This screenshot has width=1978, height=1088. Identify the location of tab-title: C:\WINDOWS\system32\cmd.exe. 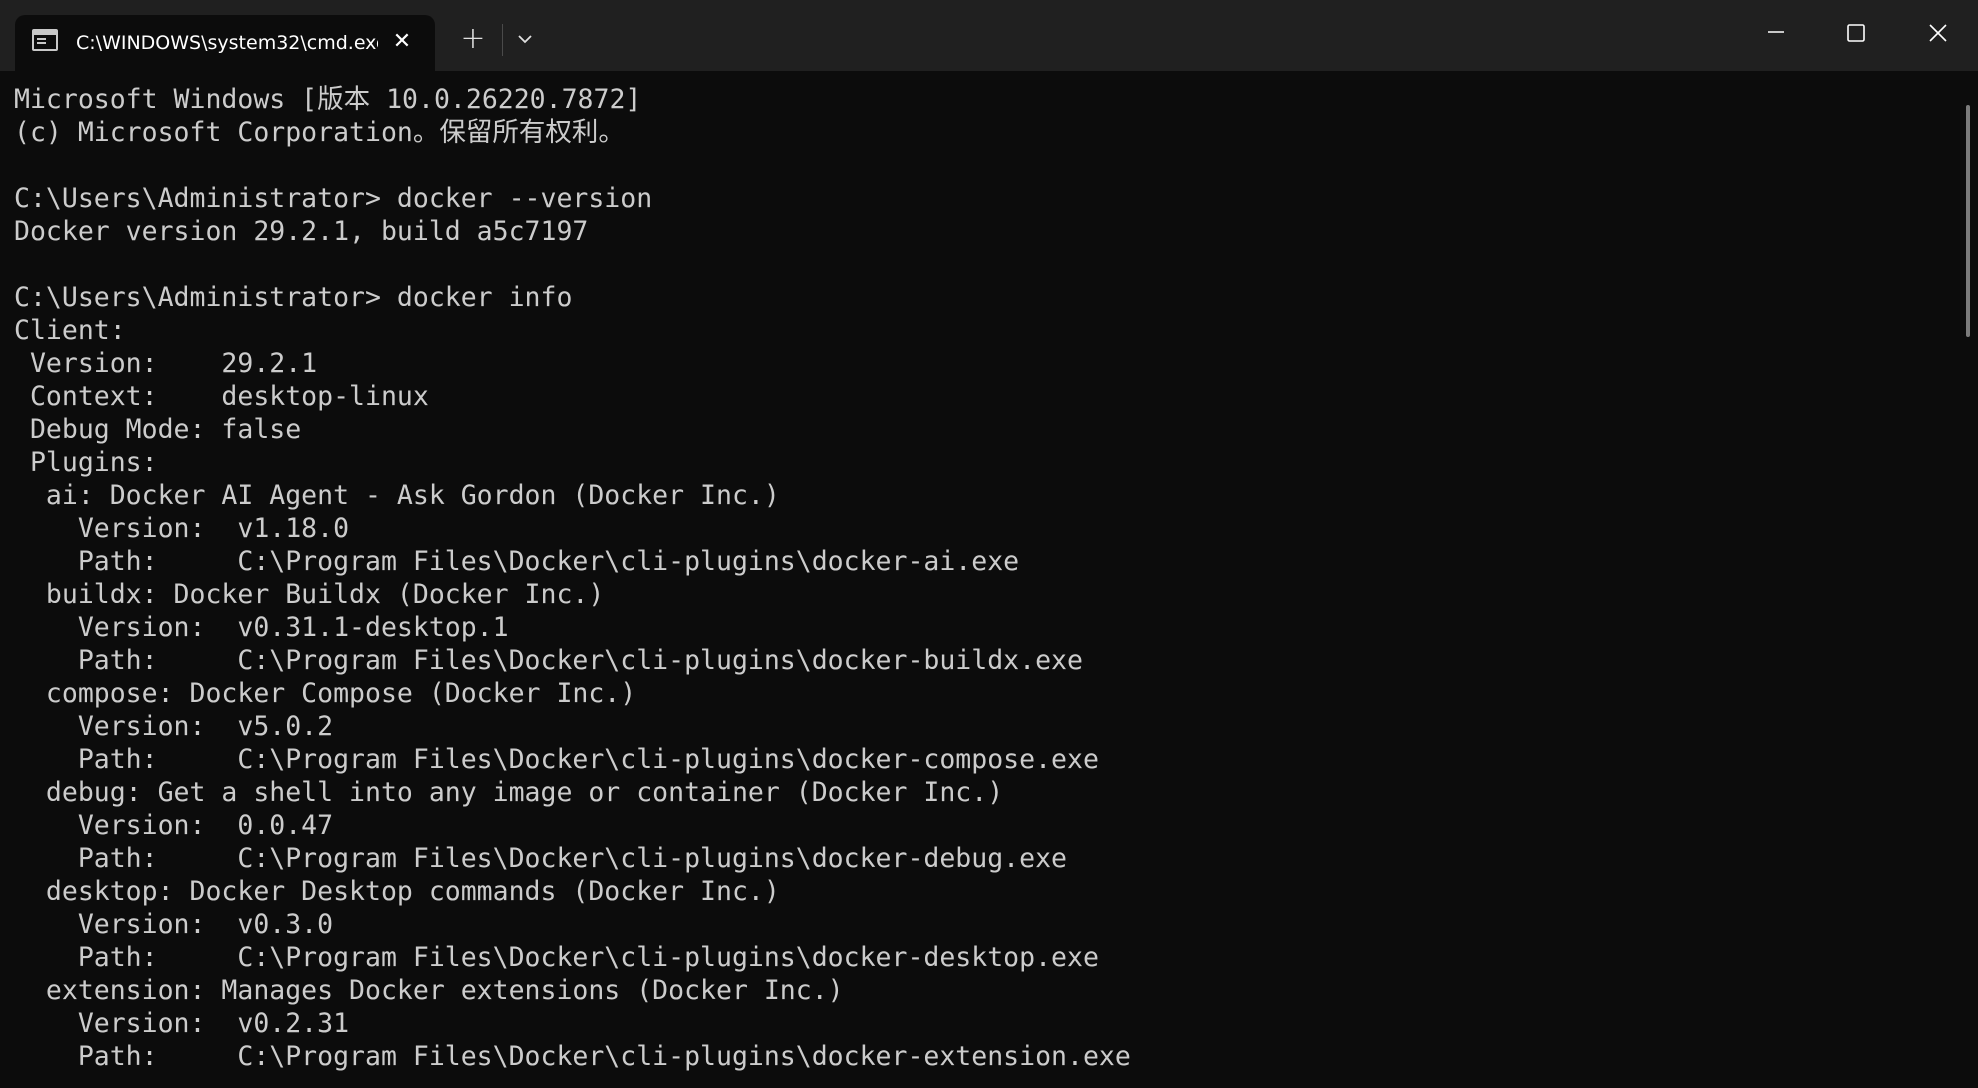
(227, 43).